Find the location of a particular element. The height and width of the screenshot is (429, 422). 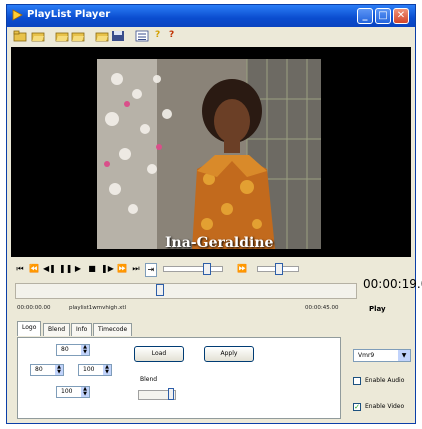

minimize-button: _ is located at coordinates (365, 16).